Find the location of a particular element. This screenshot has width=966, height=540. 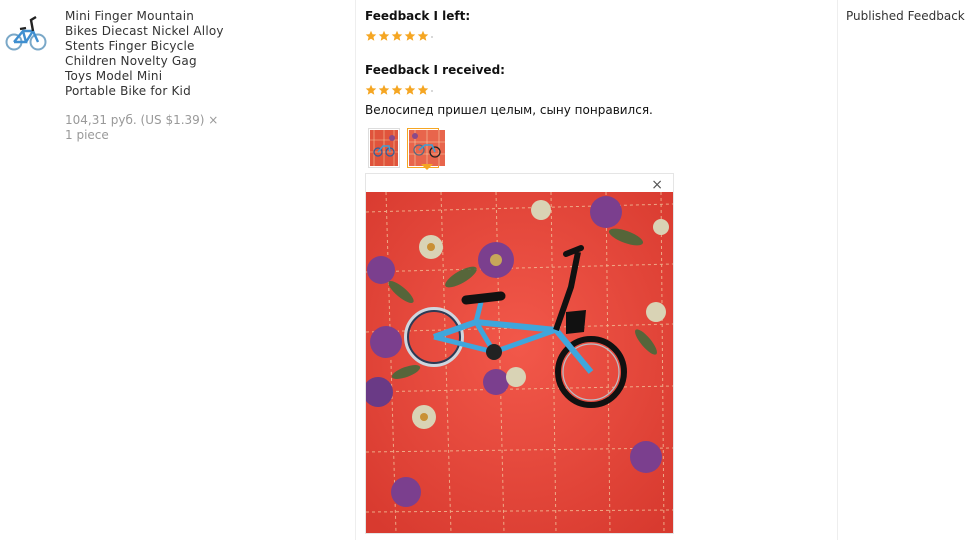

product-price: 104,31 руб. (US $1.39) × 1 piece is located at coordinates (150, 128).